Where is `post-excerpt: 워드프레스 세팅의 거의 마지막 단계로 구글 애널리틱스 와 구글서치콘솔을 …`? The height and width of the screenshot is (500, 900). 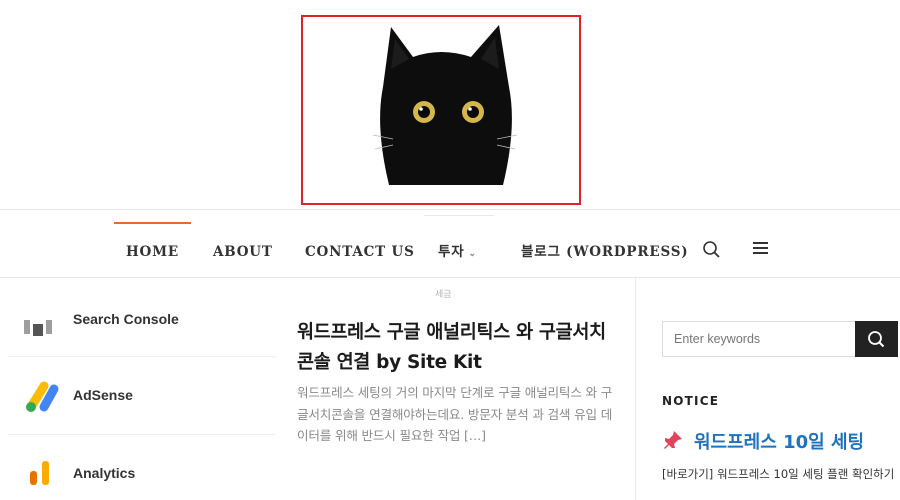 post-excerpt: 워드프레스 세팅의 거의 마지막 단계로 구글 애널리틱스 와 구글서치콘솔을 … is located at coordinates (455, 414).